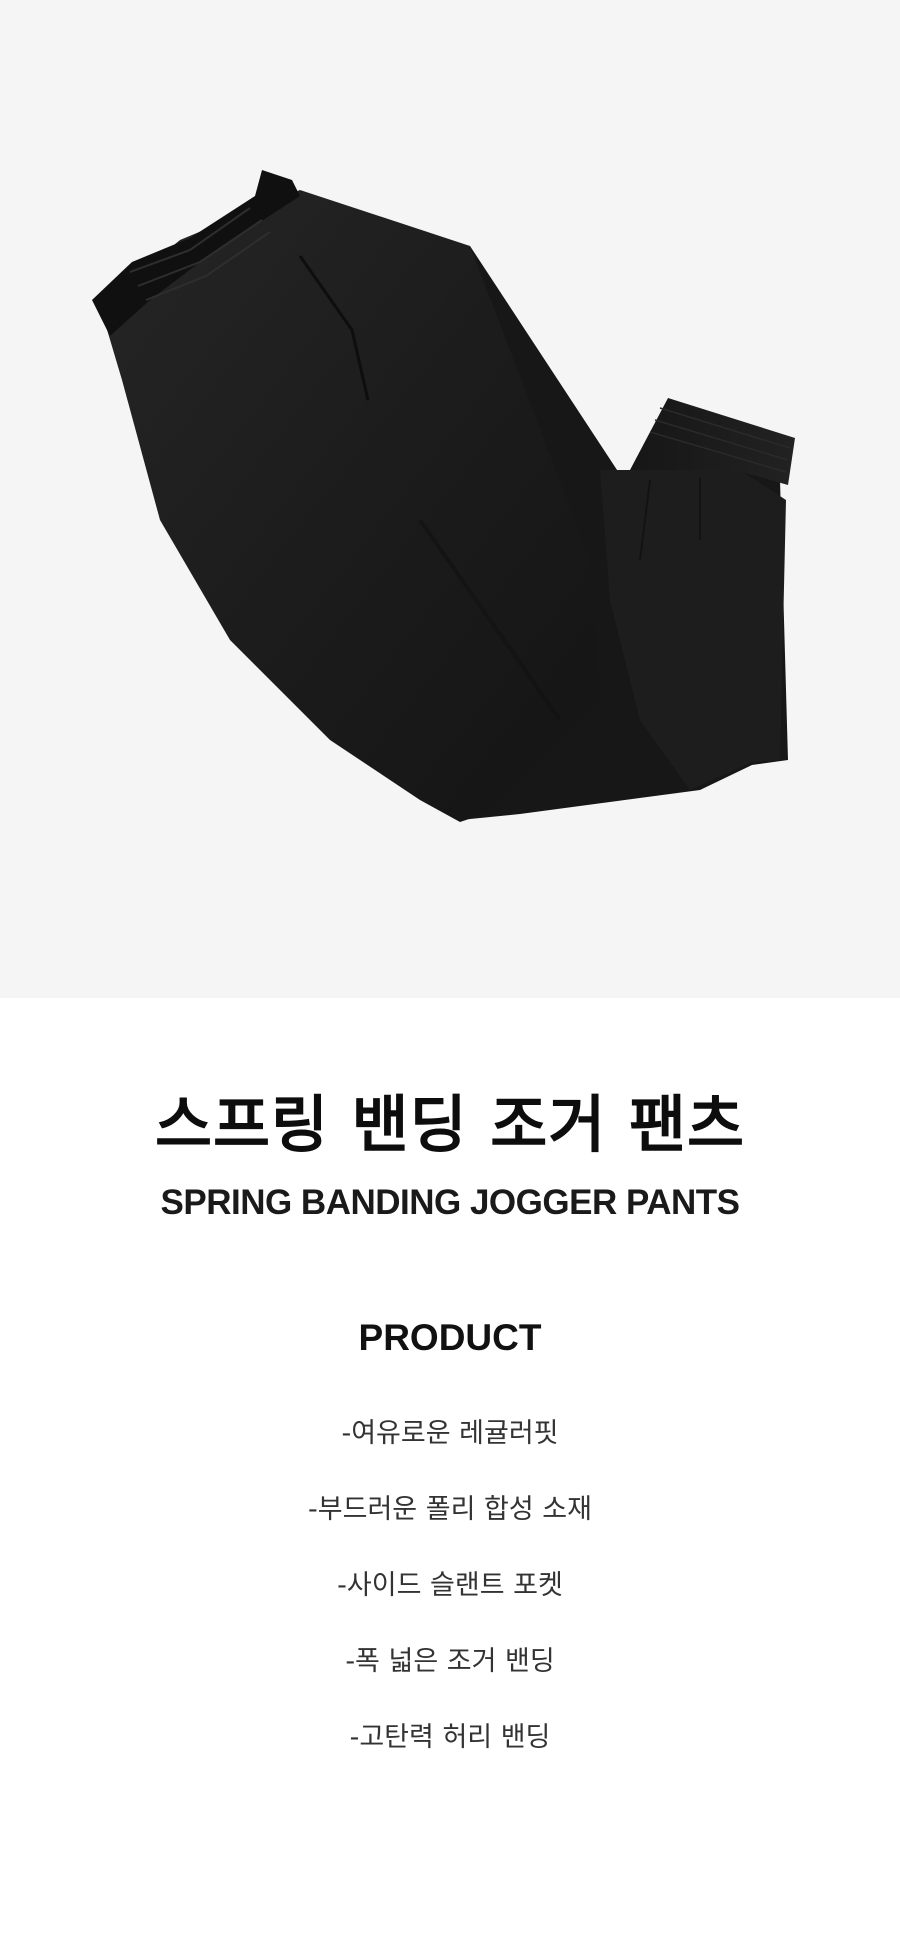 The width and height of the screenshot is (900, 1953). I want to click on product-title-english: SPRING BANDING JOGGER PANTS, so click(450, 1202).